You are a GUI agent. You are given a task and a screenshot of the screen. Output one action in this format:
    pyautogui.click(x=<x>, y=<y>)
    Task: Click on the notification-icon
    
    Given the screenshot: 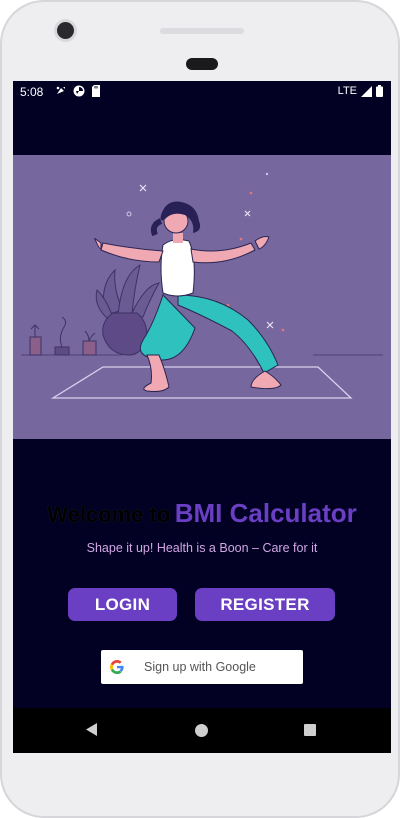 What is the action you would take?
    pyautogui.click(x=60, y=90)
    